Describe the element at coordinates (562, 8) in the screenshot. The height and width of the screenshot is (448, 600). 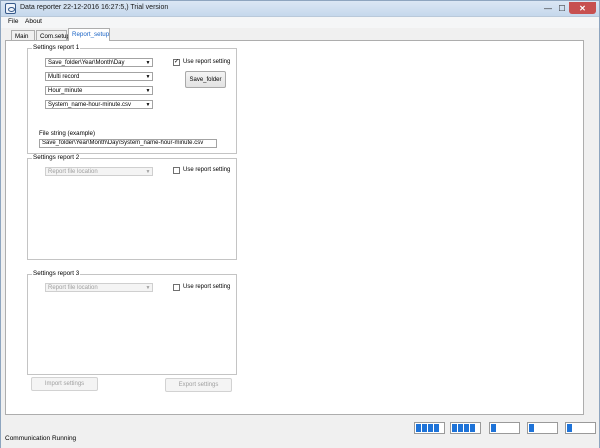
I see `maximize-button: ☐` at that location.